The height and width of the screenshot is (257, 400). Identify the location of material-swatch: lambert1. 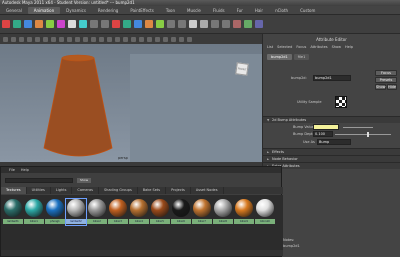
(13, 212).